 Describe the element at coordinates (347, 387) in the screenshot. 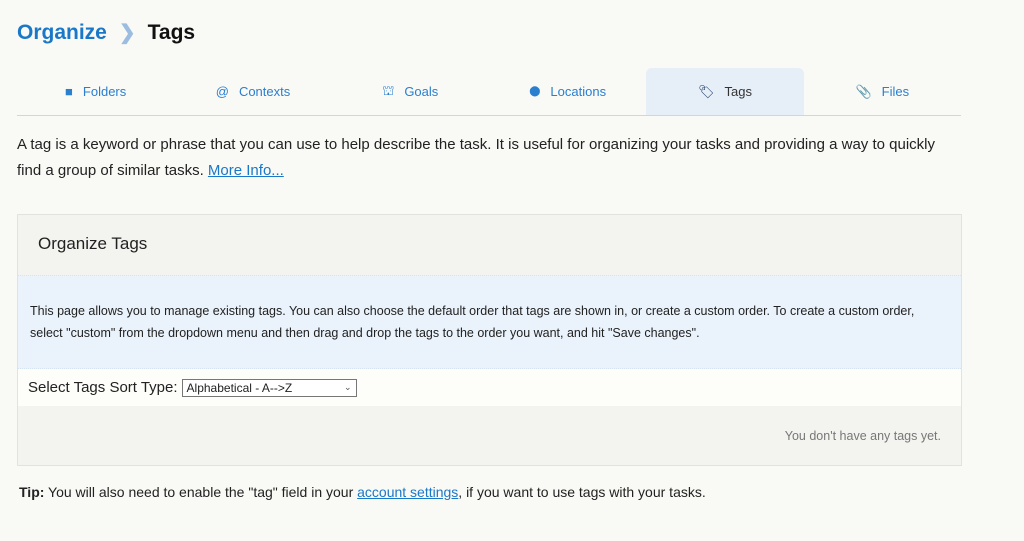

I see `chevron-down-icon: ⌄` at that location.